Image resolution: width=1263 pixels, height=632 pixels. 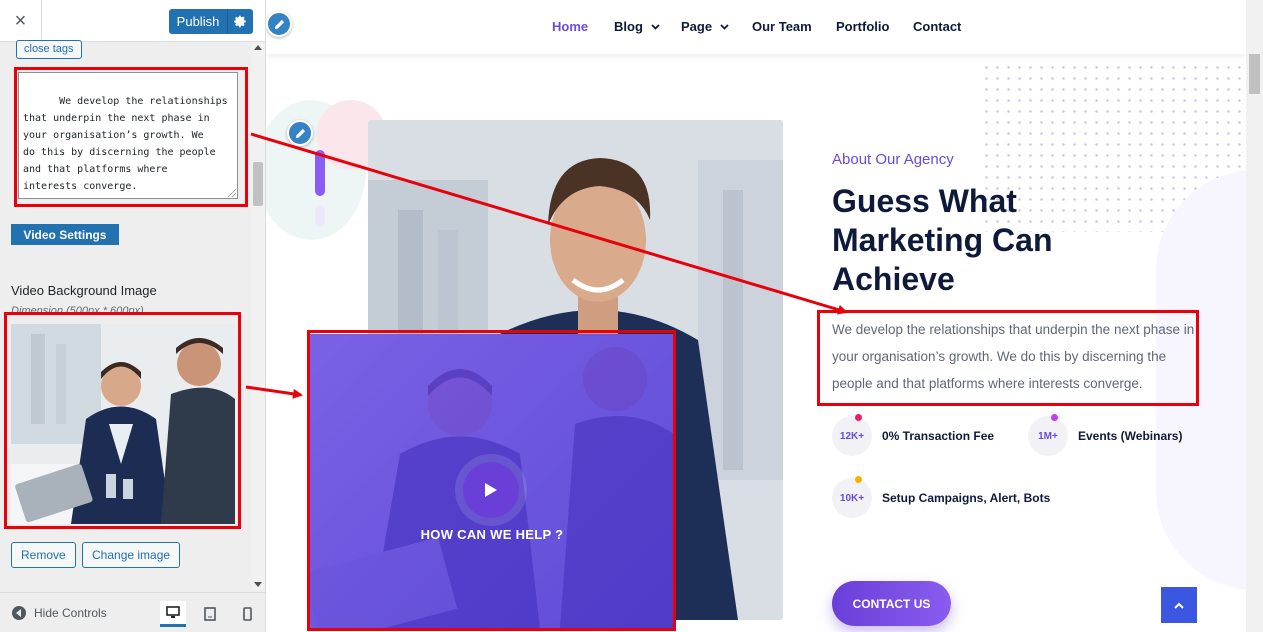 I want to click on preview-scrollbar, so click(x=1254, y=316).